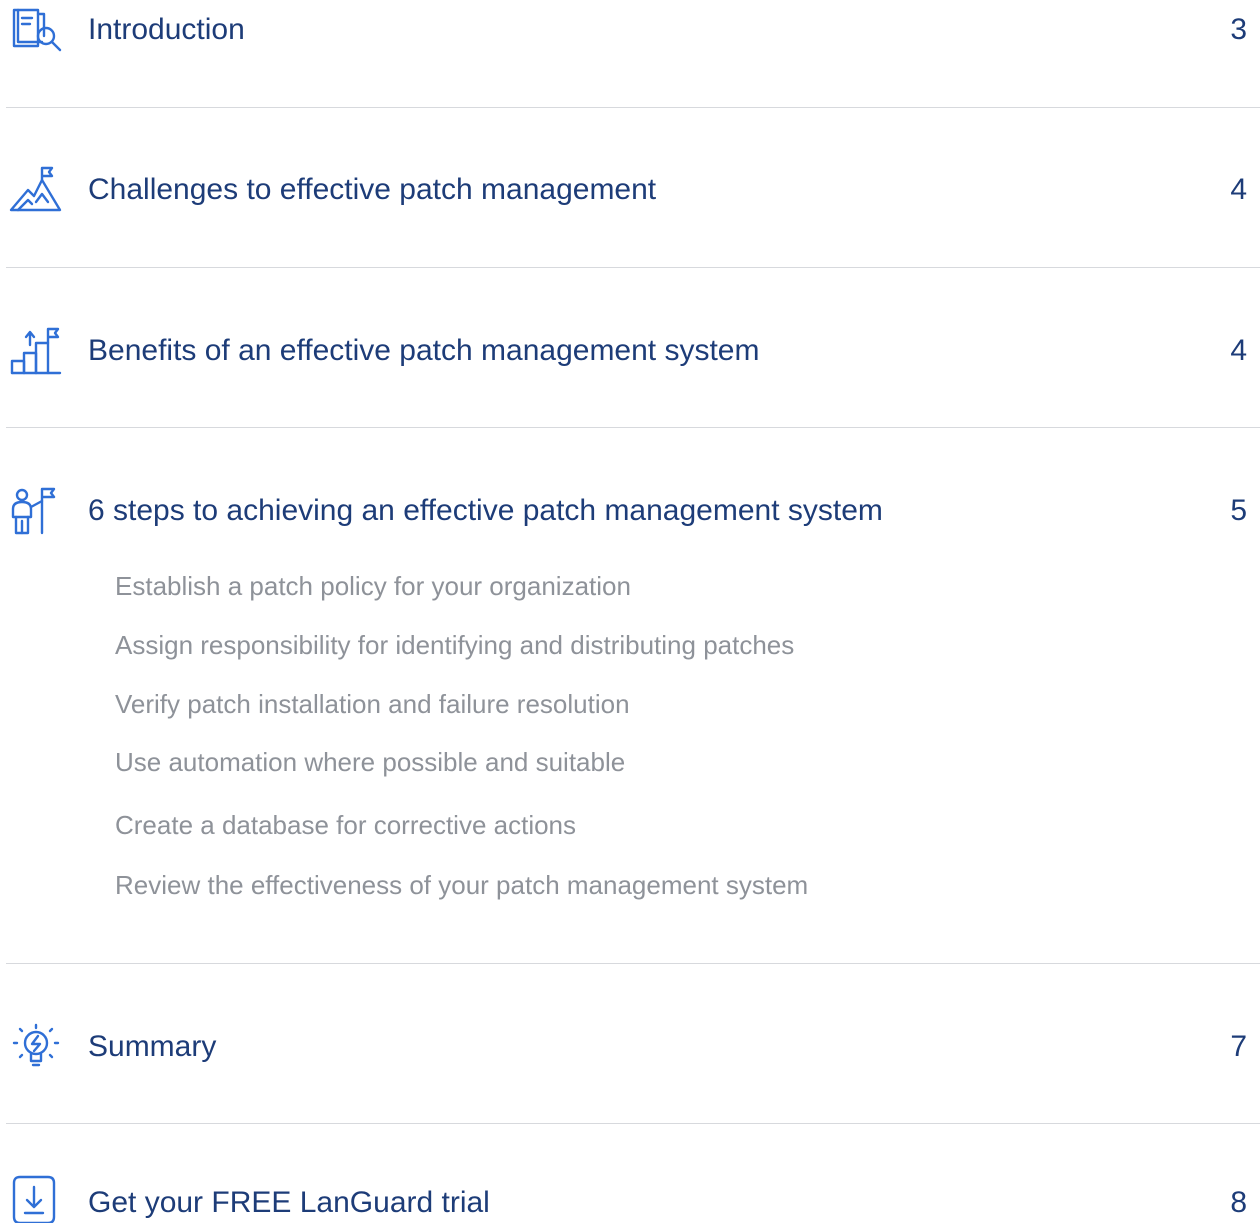 Image resolution: width=1260 pixels, height=1226 pixels. I want to click on page-number: 8, so click(1238, 1202).